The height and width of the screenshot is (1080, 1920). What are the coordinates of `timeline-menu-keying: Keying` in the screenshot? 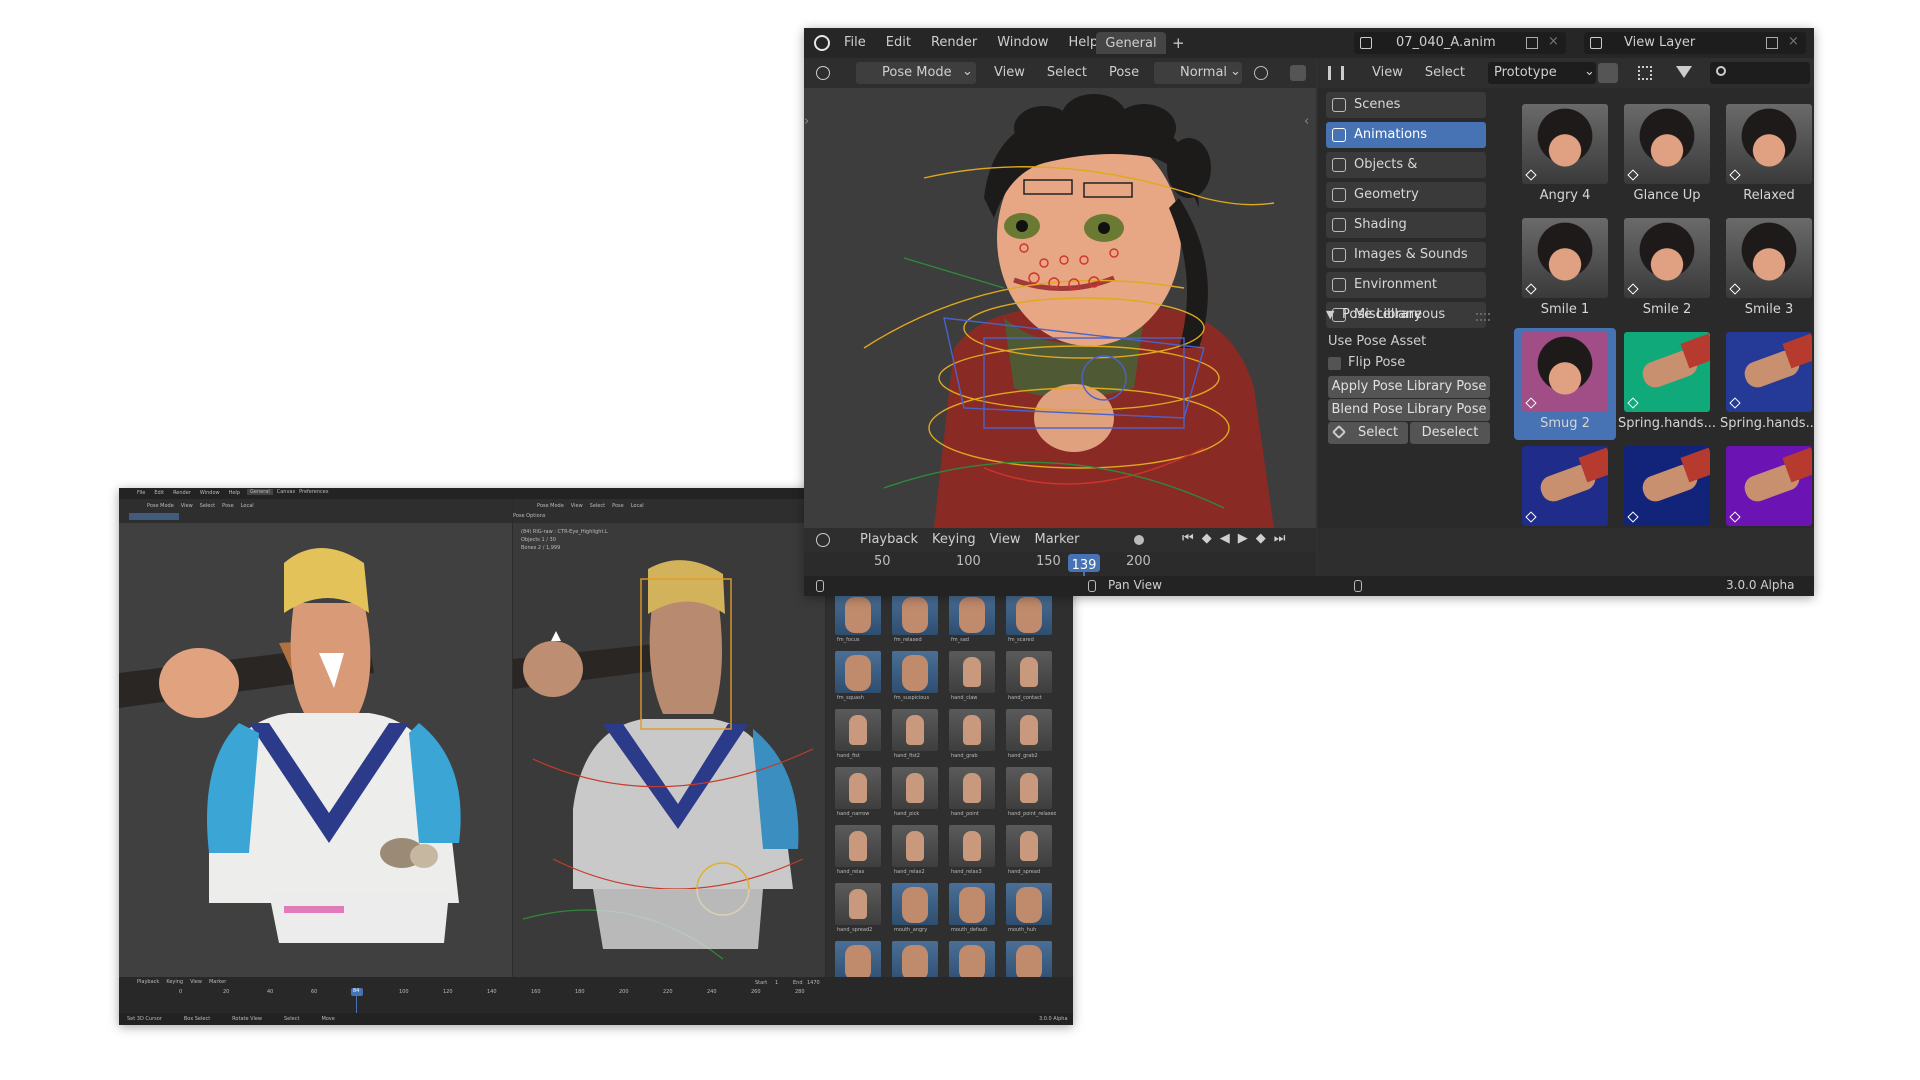 It's located at (954, 539).